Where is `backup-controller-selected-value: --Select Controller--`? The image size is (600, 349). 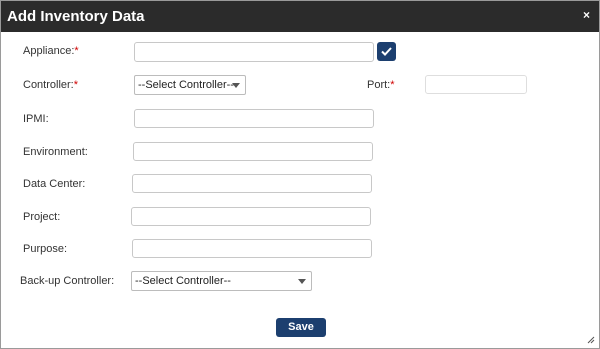
backup-controller-selected-value: --Select Controller-- is located at coordinates (183, 281).